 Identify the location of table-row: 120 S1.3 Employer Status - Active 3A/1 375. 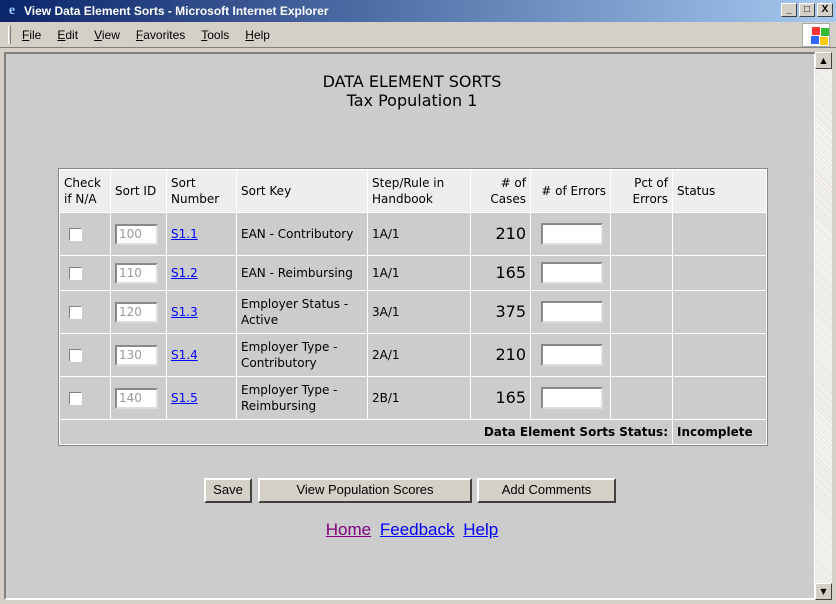
(413, 312).